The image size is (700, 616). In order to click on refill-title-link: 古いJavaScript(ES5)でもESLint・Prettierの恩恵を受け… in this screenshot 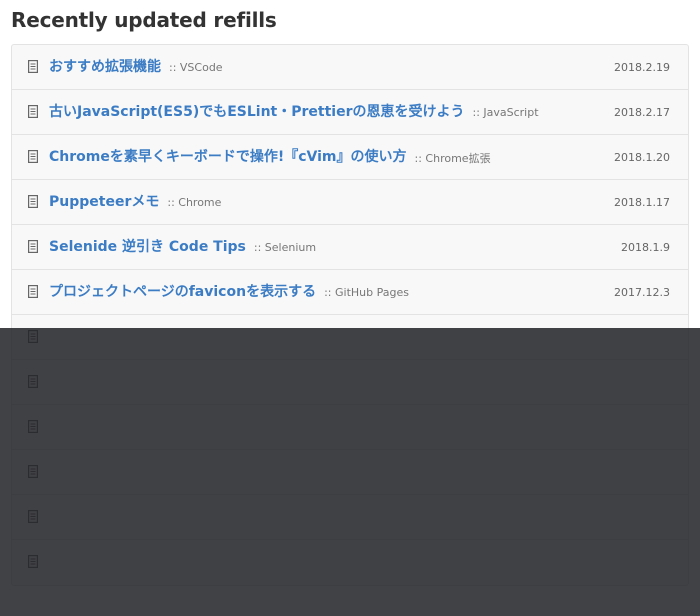, I will do `click(256, 111)`.